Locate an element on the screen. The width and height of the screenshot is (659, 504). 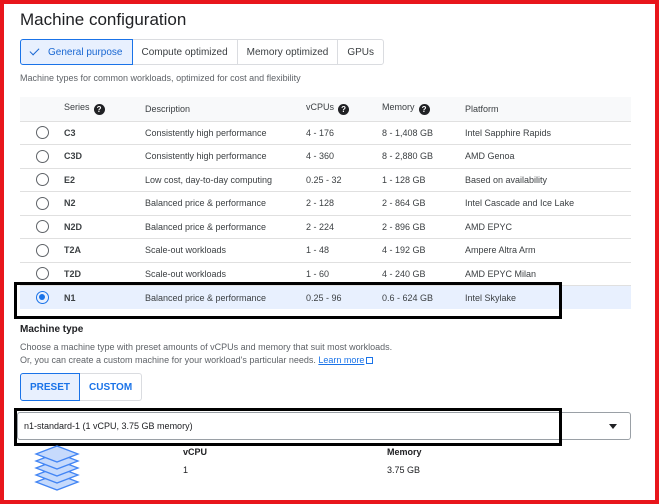
cell-platform: AMD EPYC is located at coordinates (548, 226).